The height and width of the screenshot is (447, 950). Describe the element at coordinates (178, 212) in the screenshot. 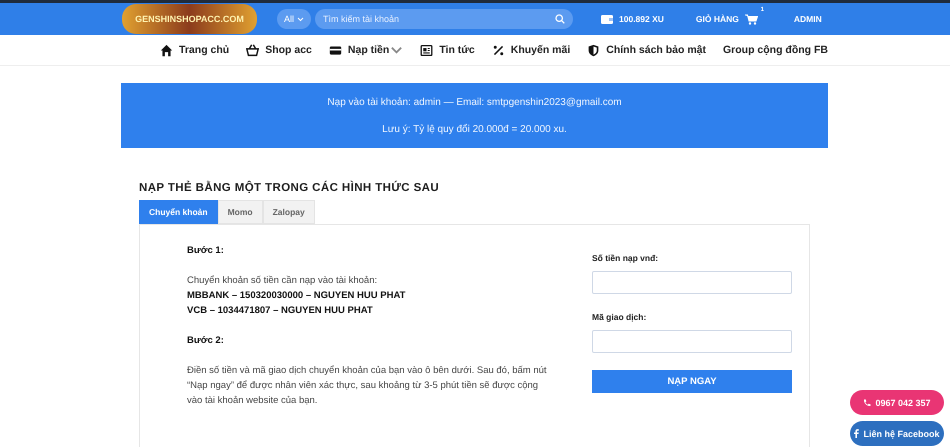

I see `payment-tab: Chuyển khoản` at that location.